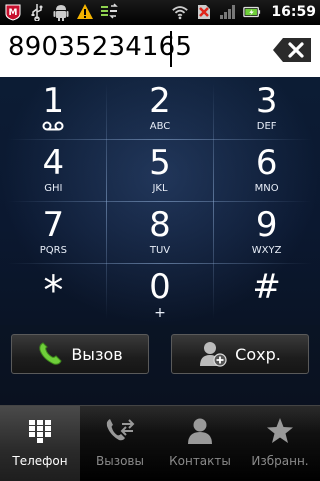  I want to click on save-contact-button: Сохр., so click(240, 354).